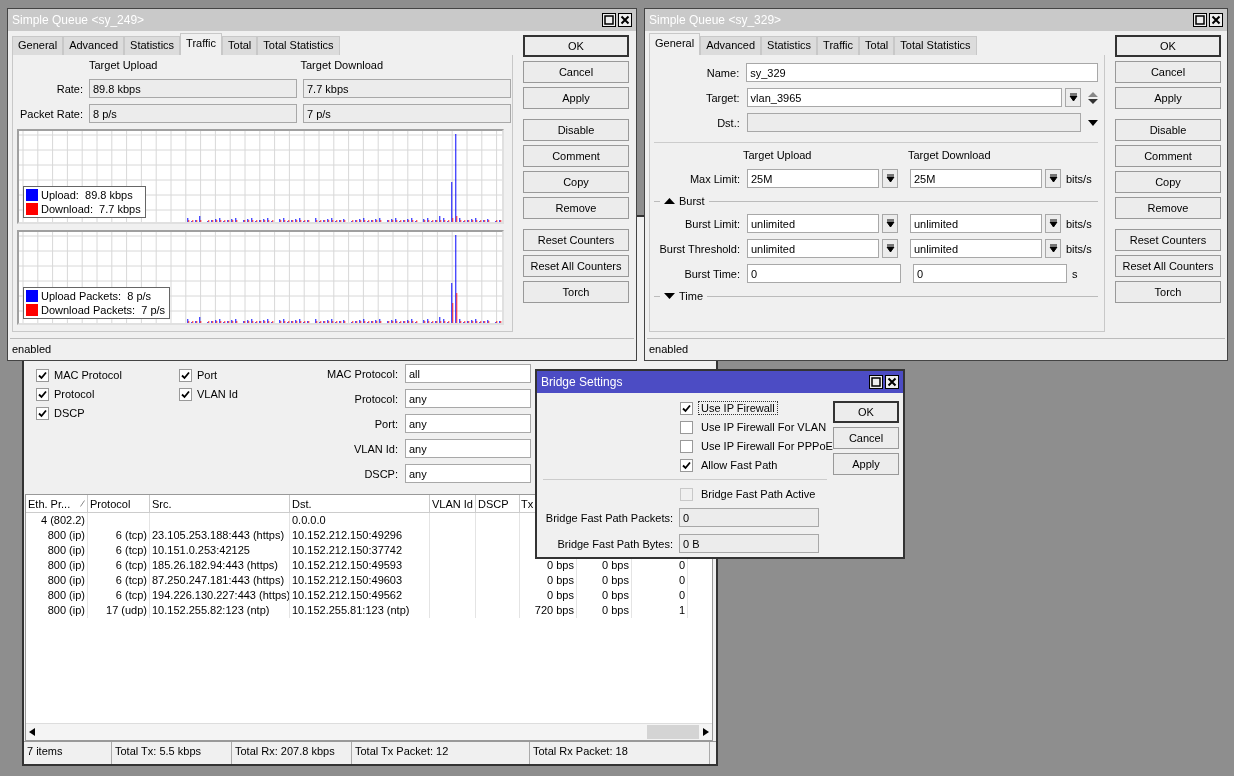 This screenshot has width=1234, height=776. I want to click on unit-label: bits/s, so click(1079, 178).